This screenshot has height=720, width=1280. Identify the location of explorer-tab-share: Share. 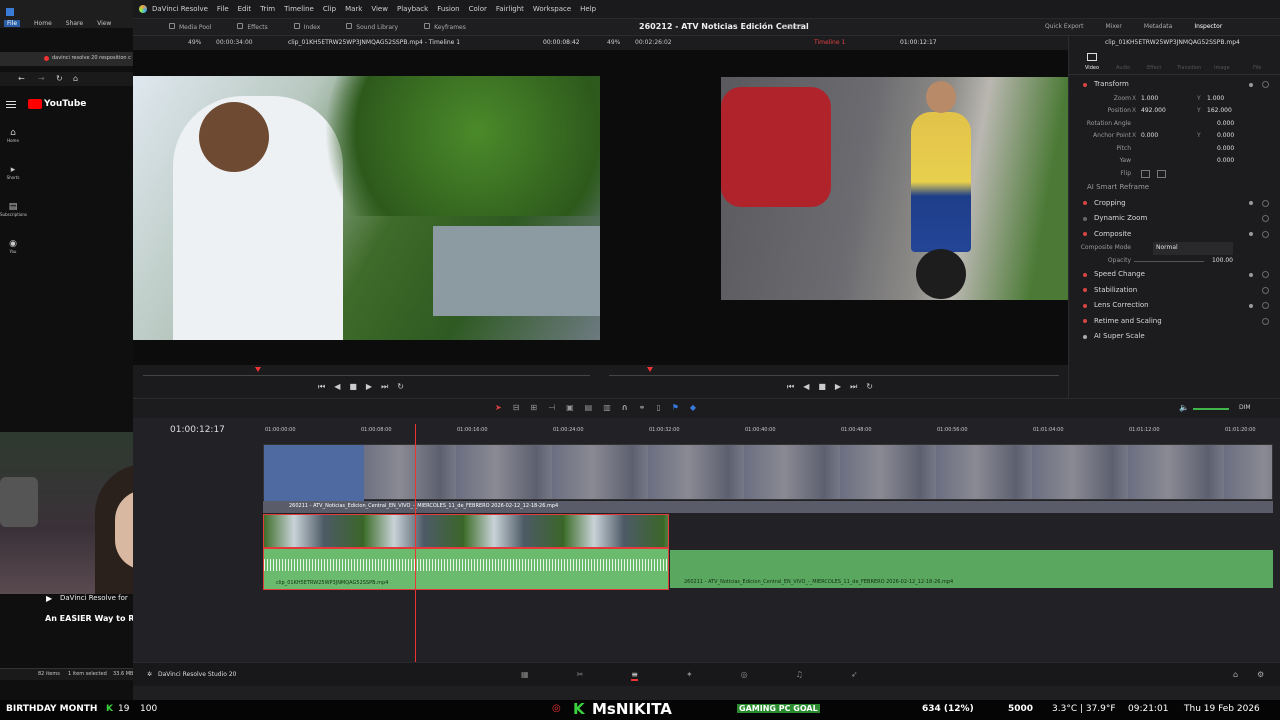
(74, 23).